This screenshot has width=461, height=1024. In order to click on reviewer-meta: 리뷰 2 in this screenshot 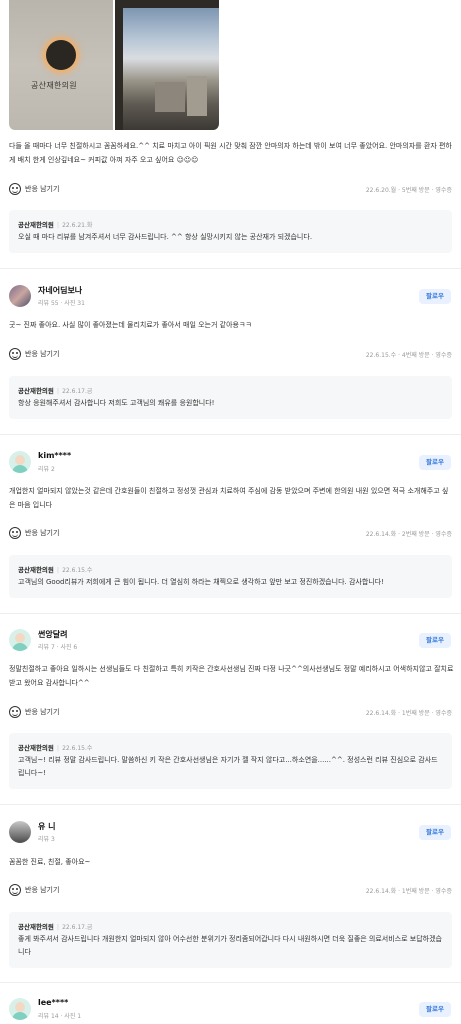, I will do `click(46, 469)`.